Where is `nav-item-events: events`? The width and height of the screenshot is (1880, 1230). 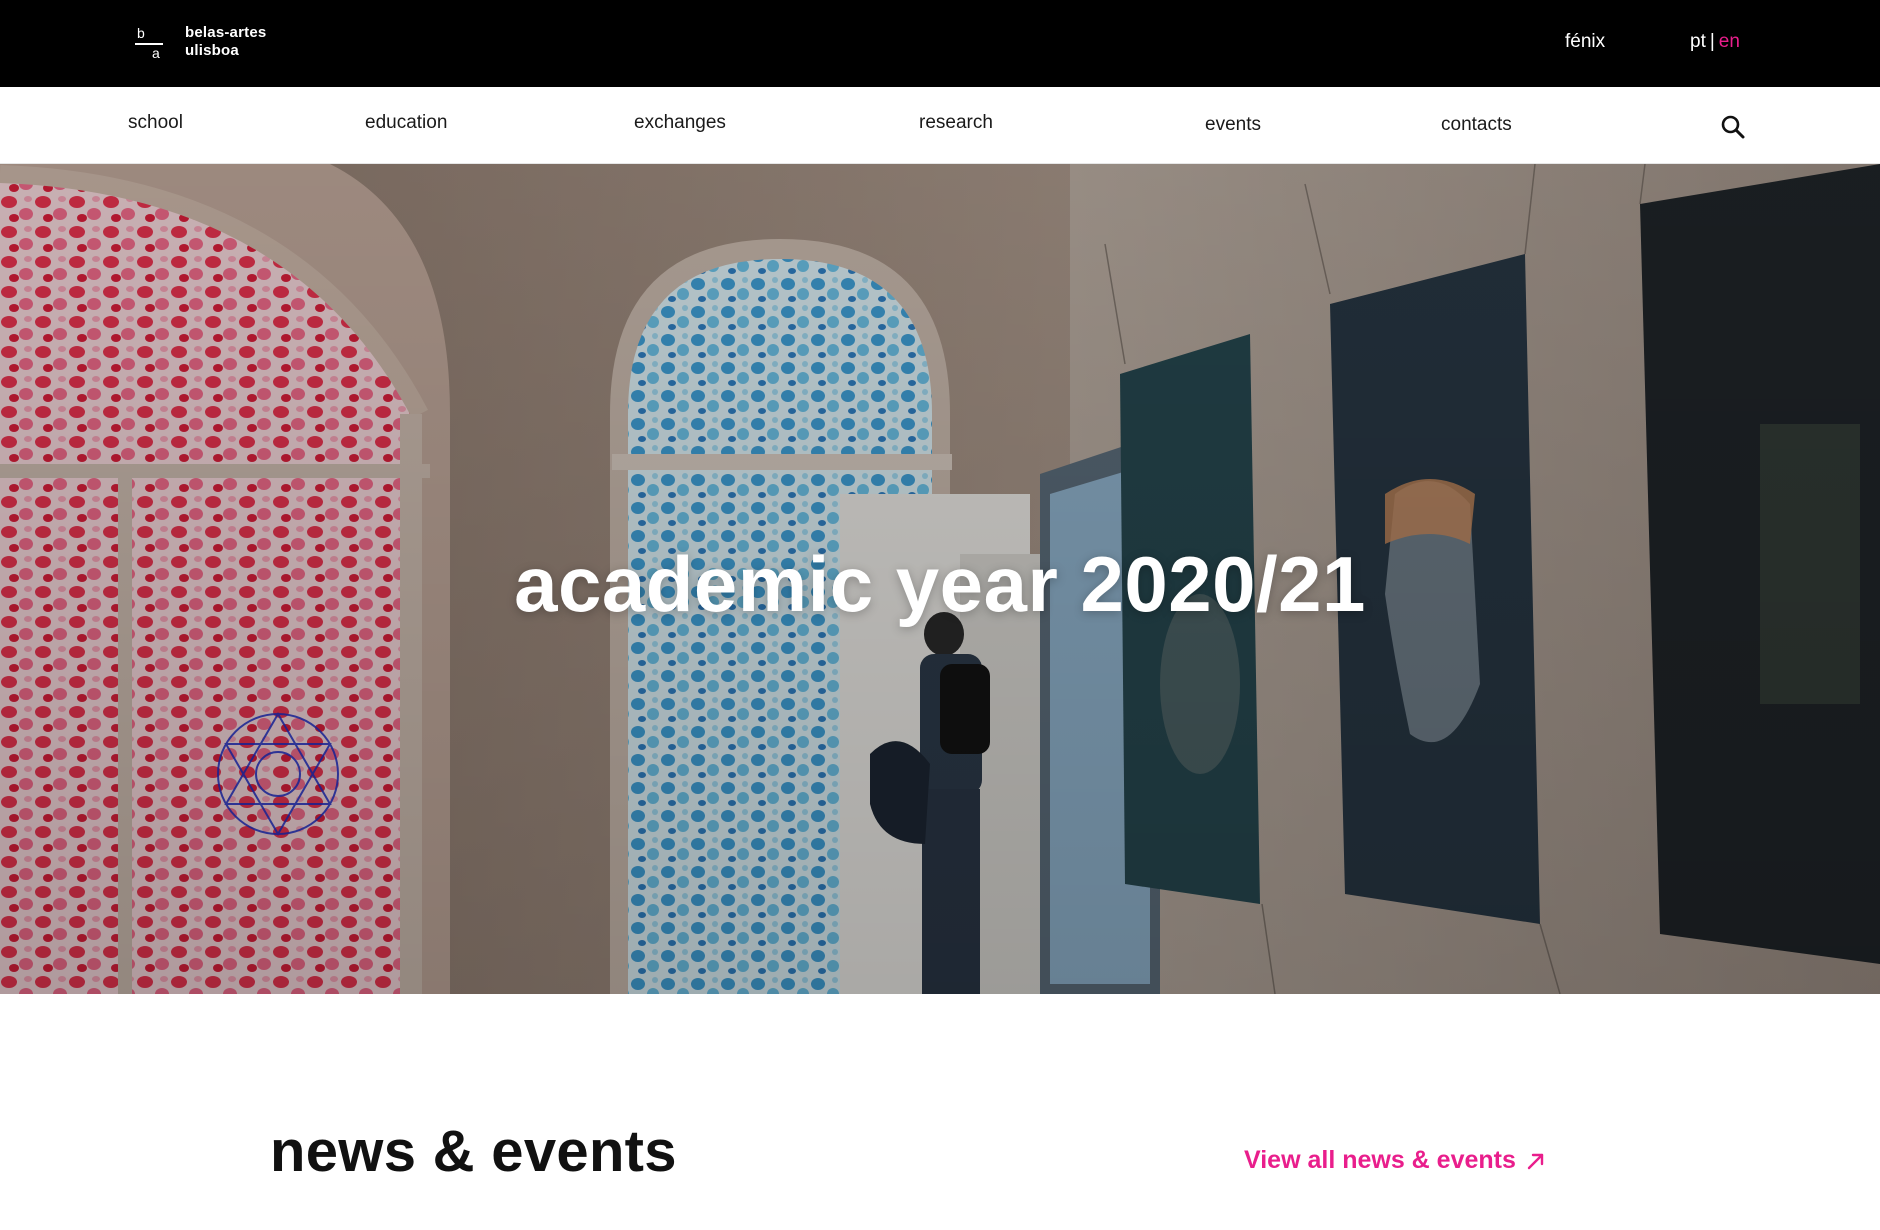
nav-item-events: events is located at coordinates (1233, 125).